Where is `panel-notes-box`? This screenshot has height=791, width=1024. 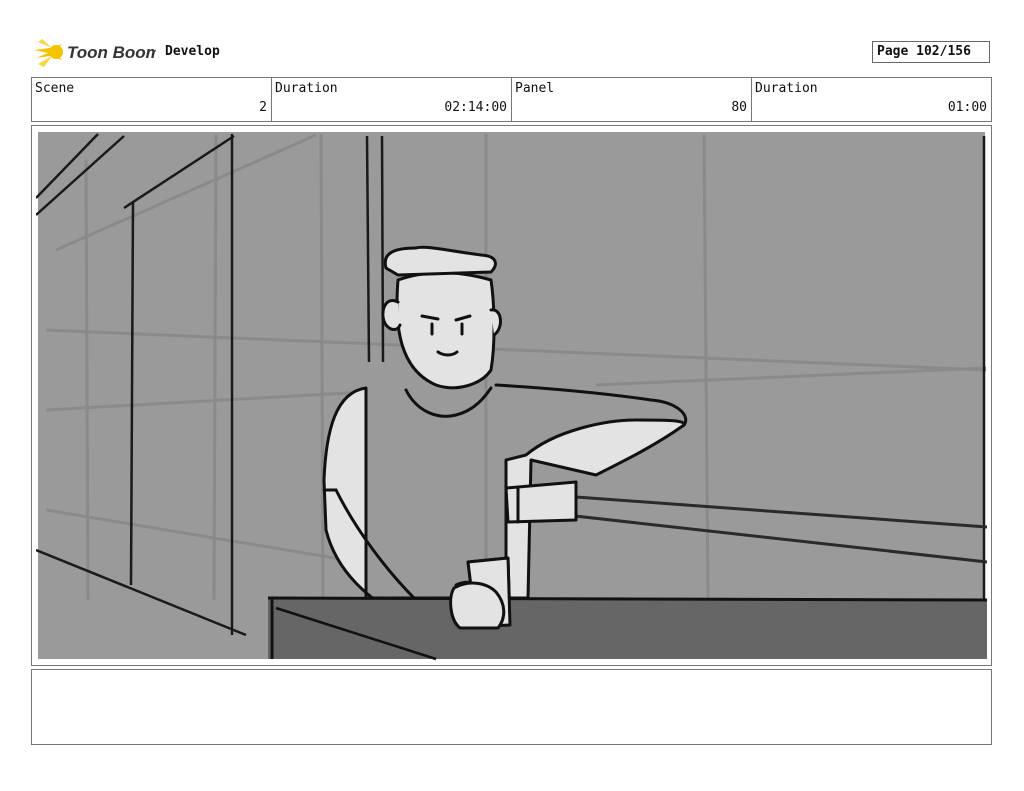 panel-notes-box is located at coordinates (511, 707).